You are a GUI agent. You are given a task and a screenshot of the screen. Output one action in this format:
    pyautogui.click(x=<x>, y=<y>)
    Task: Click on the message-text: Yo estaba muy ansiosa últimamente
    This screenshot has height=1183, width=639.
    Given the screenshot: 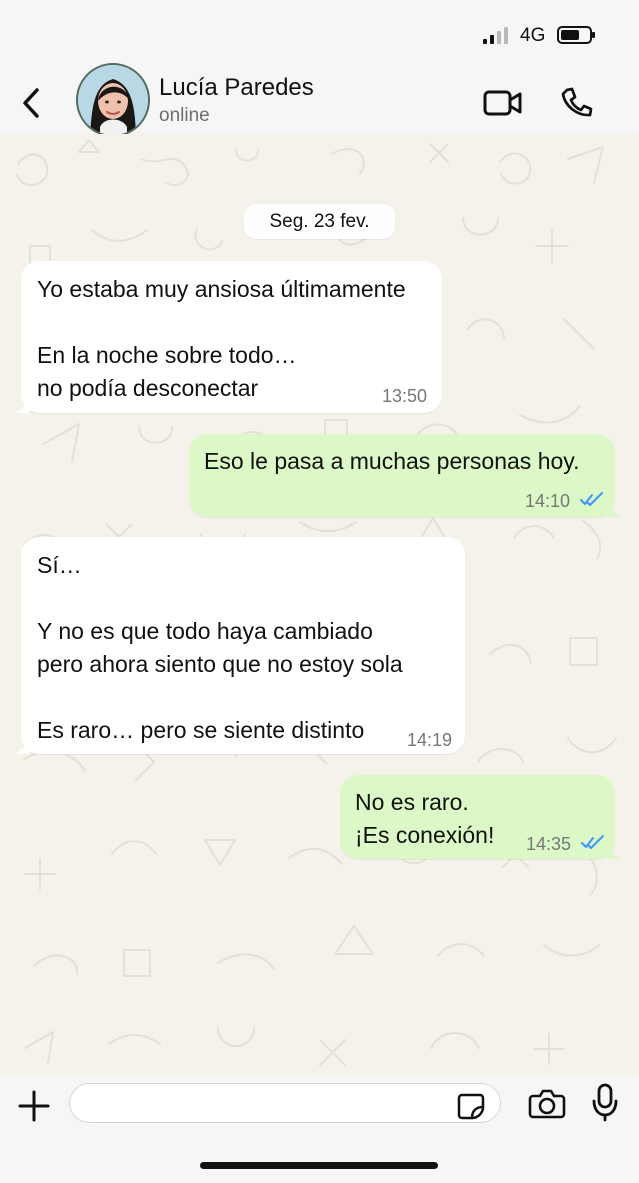 What is the action you would take?
    pyautogui.click(x=221, y=289)
    